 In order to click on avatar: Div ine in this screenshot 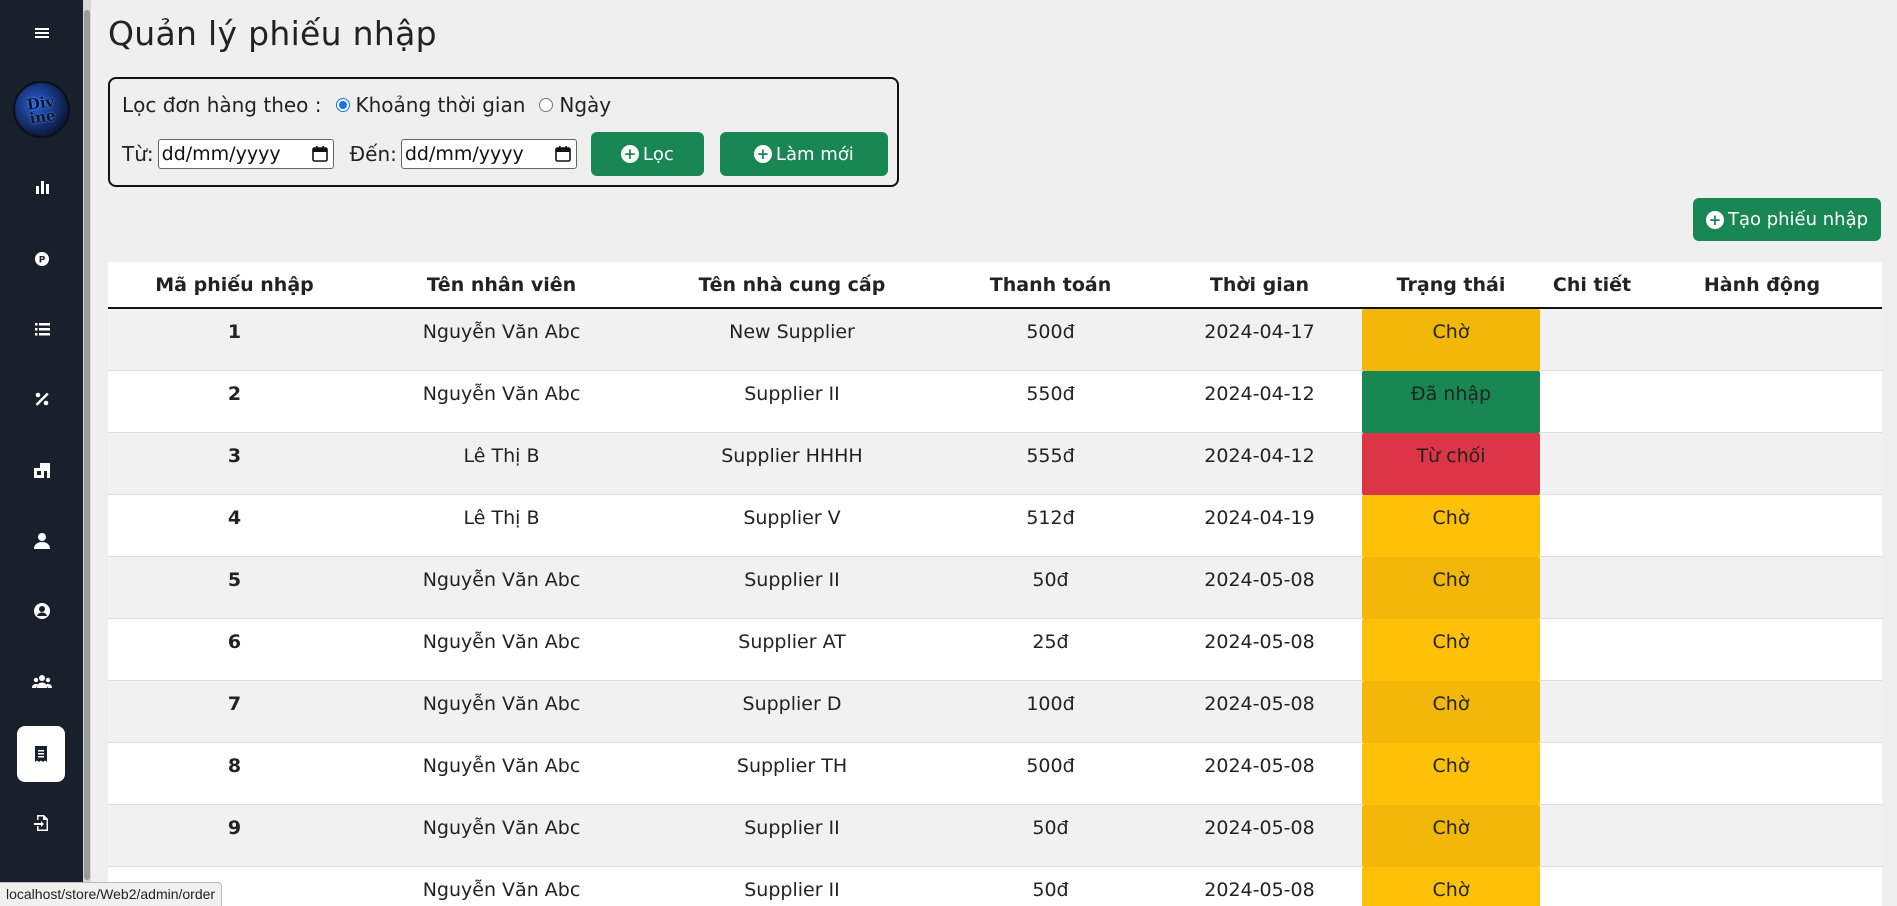, I will do `click(41, 109)`.